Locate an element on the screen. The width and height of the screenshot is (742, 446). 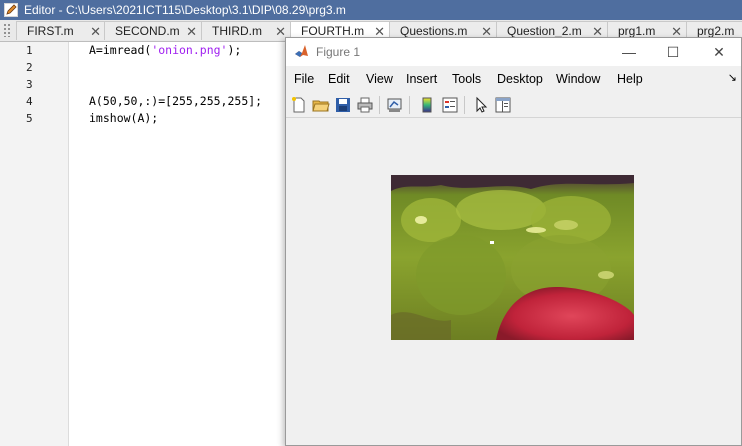
tab-label: Question_2.m is located at coordinates (544, 31).